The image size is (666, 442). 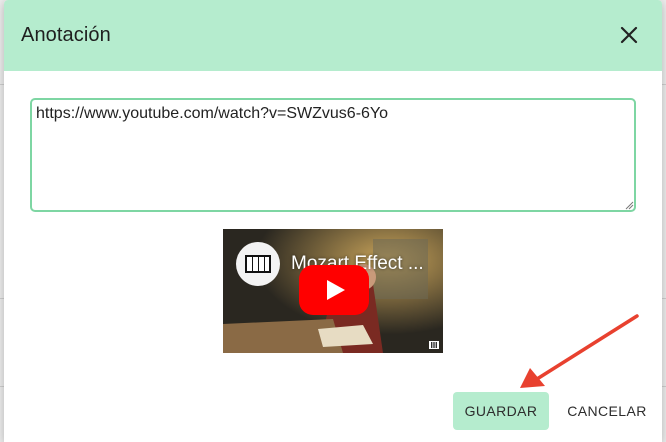 I want to click on piano-icon, so click(x=258, y=264).